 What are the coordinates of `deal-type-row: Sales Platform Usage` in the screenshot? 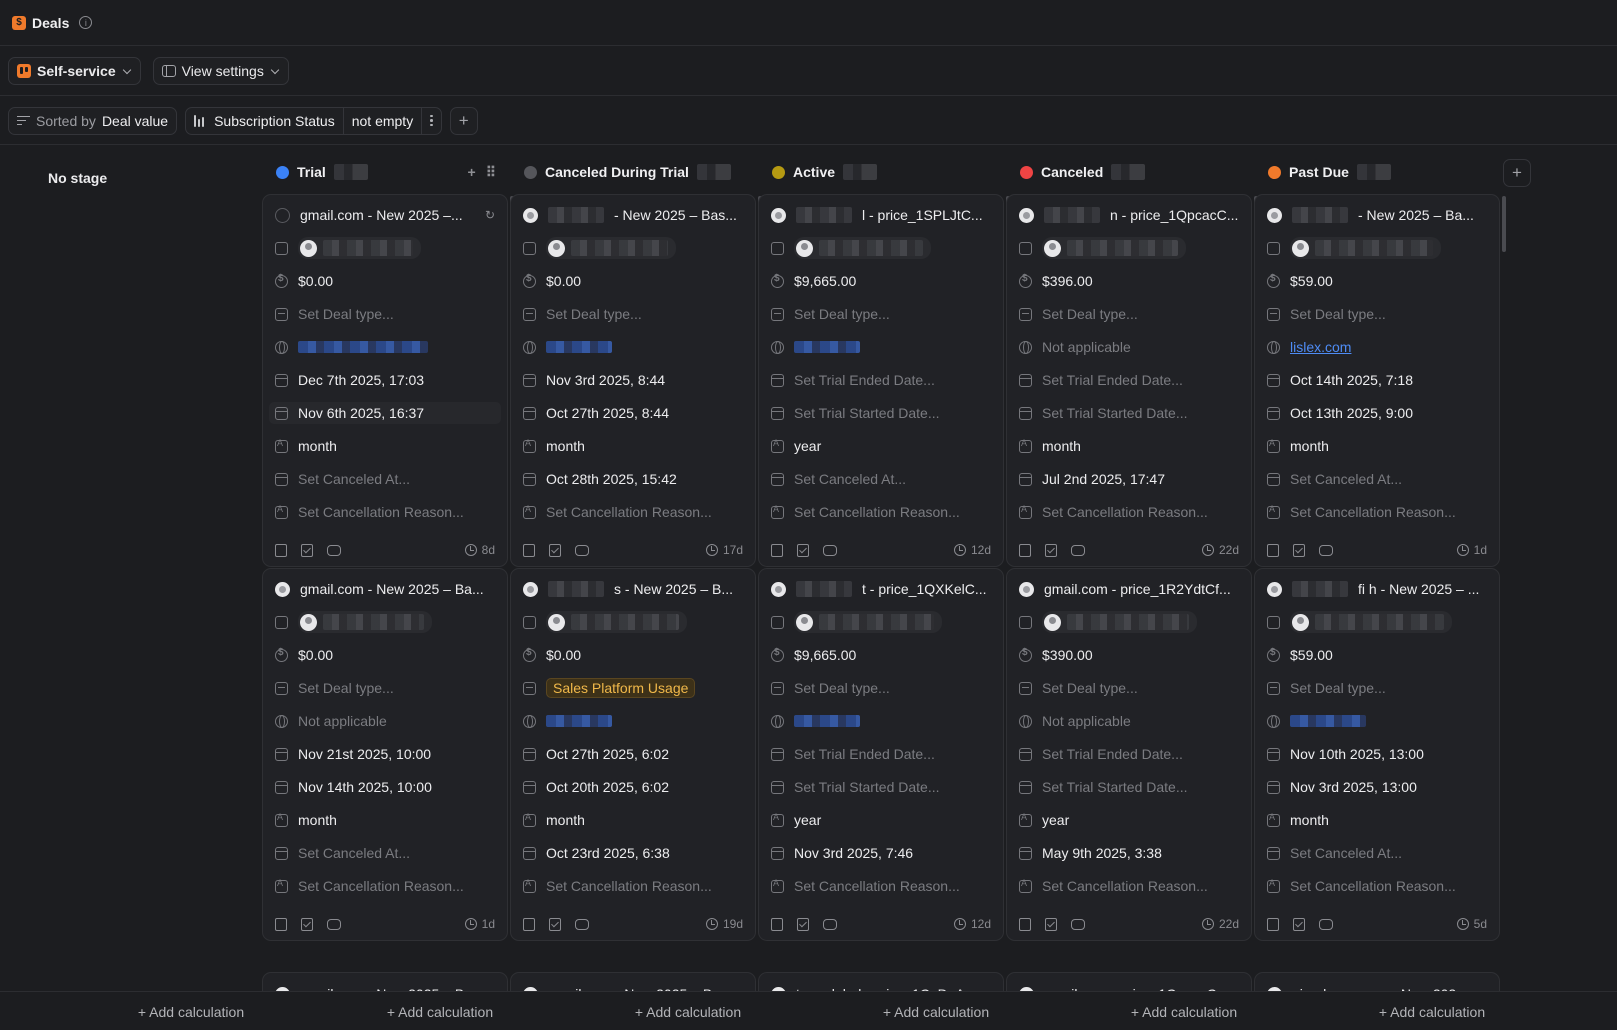 It's located at (633, 688).